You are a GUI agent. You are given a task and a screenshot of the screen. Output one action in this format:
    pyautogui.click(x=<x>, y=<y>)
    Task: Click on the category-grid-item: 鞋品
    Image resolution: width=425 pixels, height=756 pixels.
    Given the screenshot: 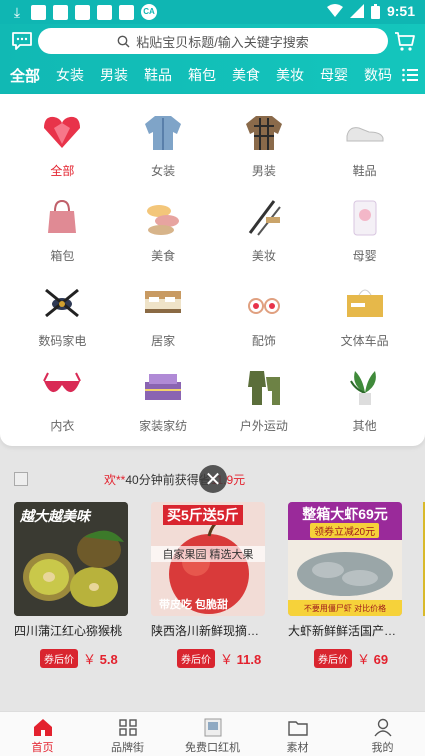 What is the action you would take?
    pyautogui.click(x=364, y=148)
    